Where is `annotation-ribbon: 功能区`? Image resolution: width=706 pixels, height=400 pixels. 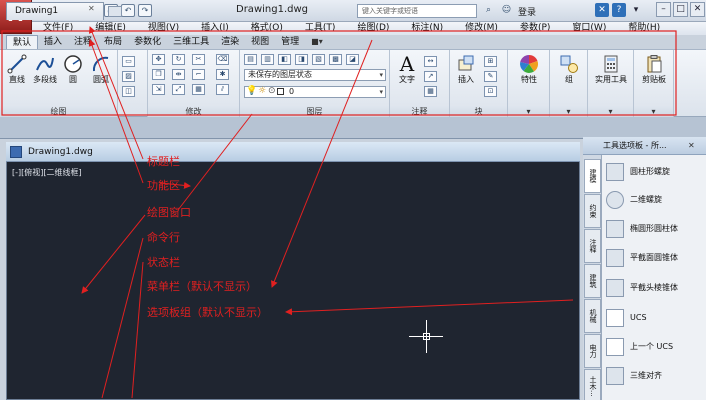
annotation-ribbon: 功能区 is located at coordinates (163, 185).